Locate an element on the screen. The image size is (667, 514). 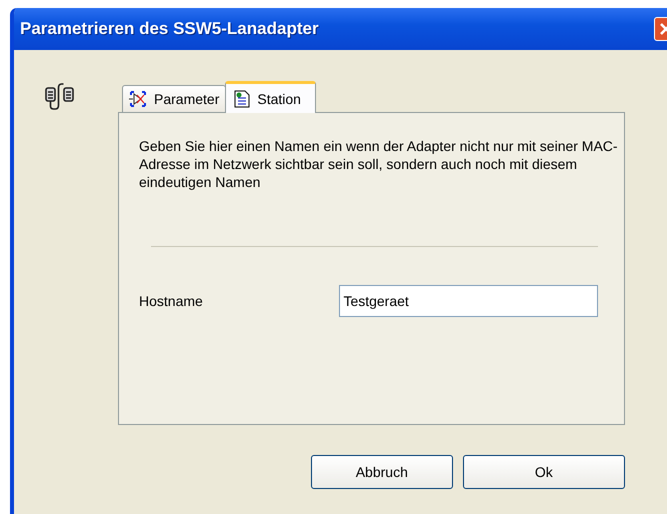
hostname-label: Hostname is located at coordinates (171, 301).